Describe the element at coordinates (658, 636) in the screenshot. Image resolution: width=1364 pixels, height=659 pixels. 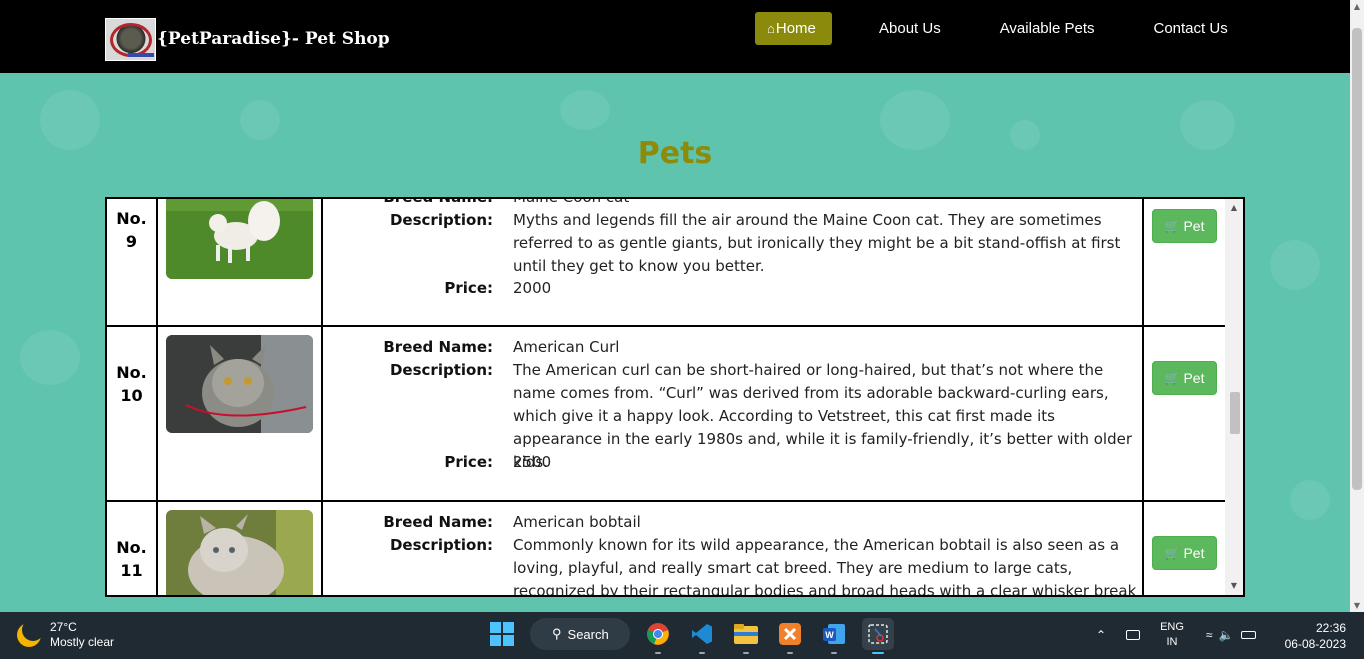
I see `chrome-icon` at that location.